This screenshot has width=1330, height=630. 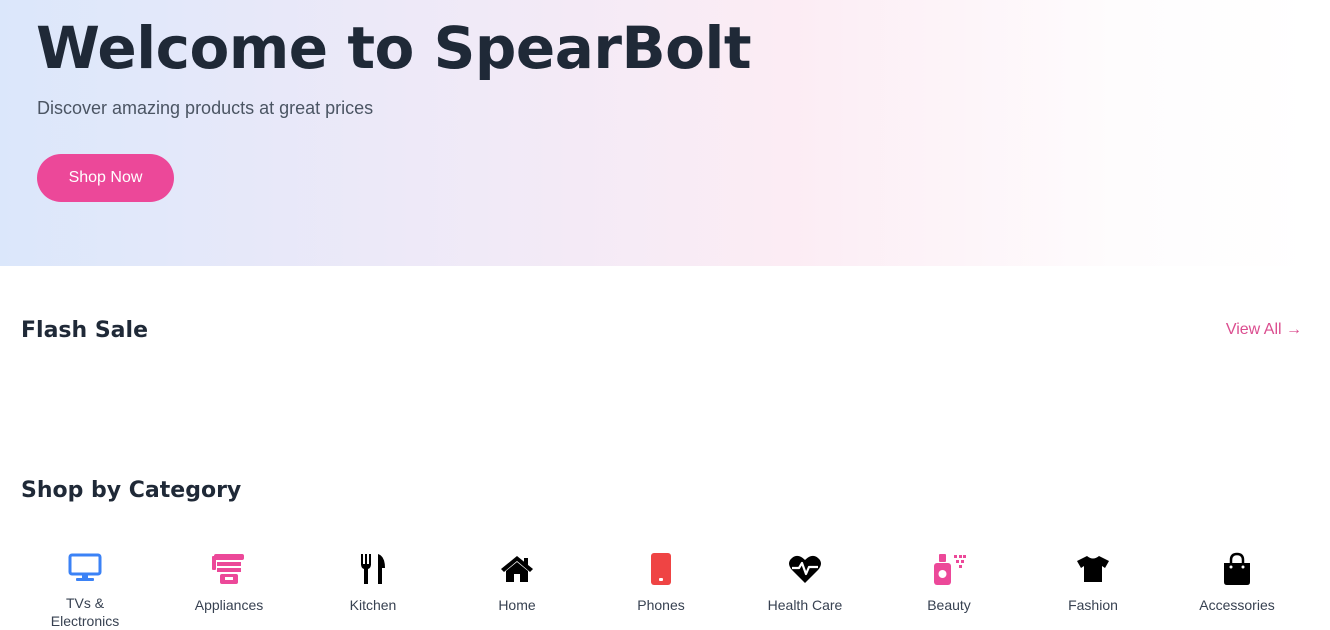 What do you see at coordinates (661, 605) in the screenshot?
I see `category-label: Phones` at bounding box center [661, 605].